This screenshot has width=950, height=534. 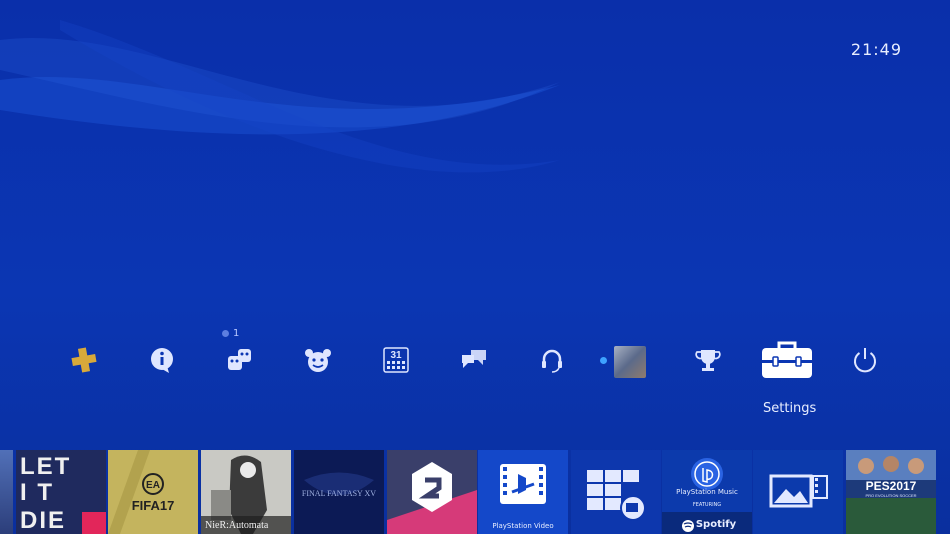 I want to click on toolbox-icon, so click(x=787, y=362).